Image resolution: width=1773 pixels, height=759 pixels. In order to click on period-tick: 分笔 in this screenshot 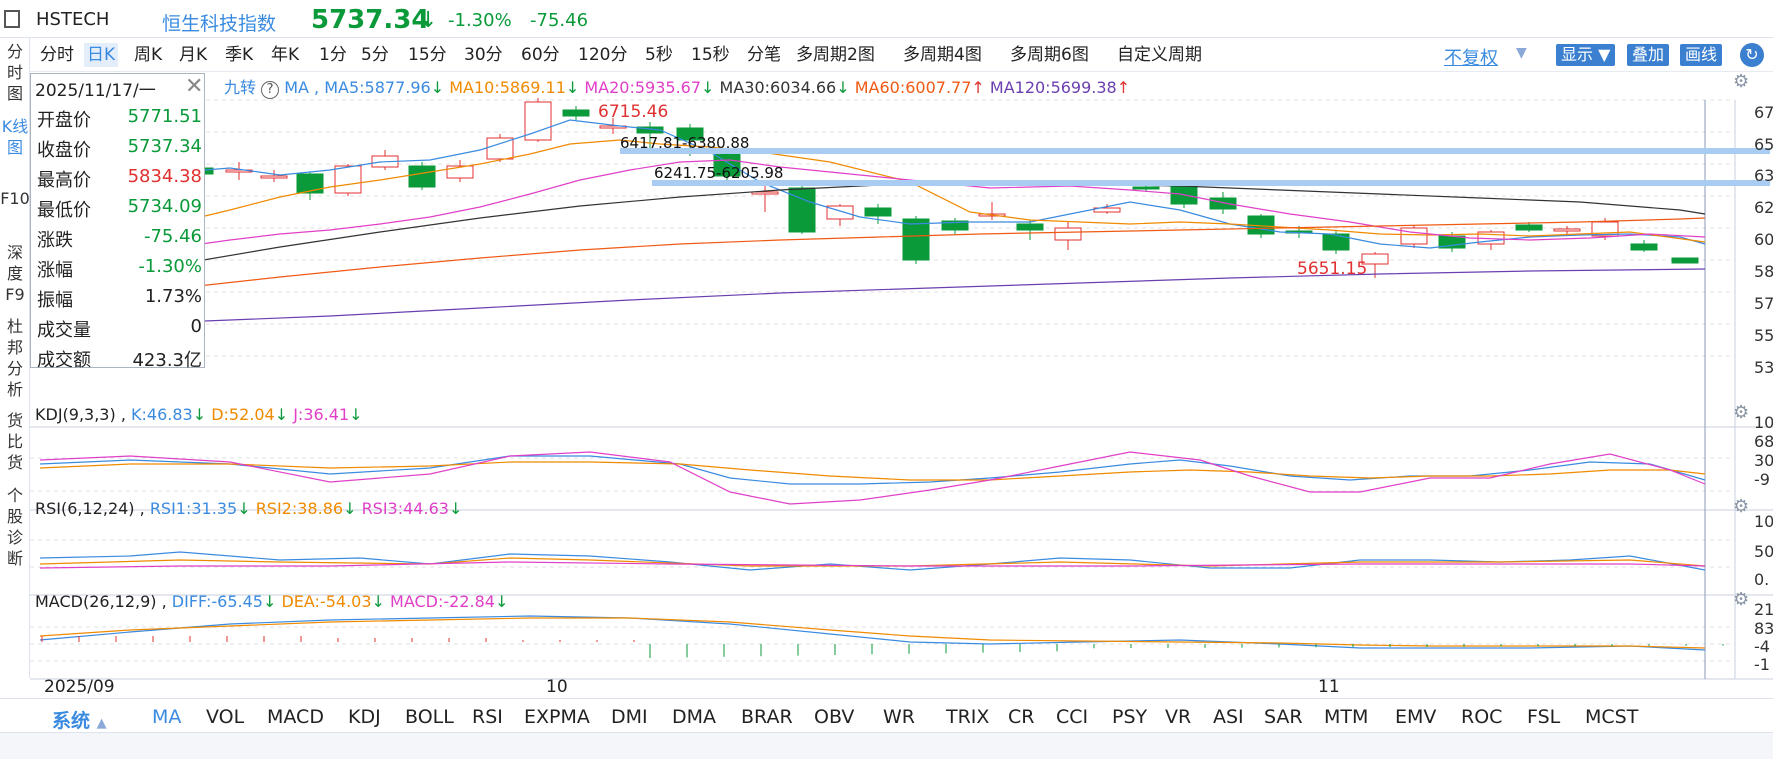, I will do `click(764, 55)`.